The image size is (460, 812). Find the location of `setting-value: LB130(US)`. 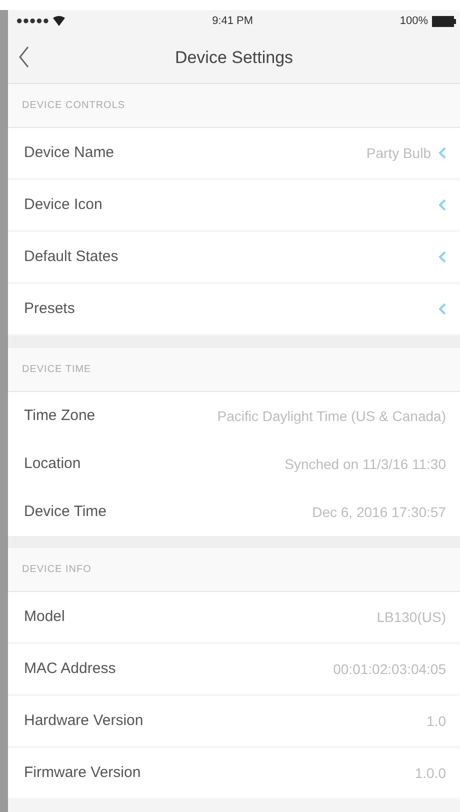

setting-value: LB130(US) is located at coordinates (411, 617).